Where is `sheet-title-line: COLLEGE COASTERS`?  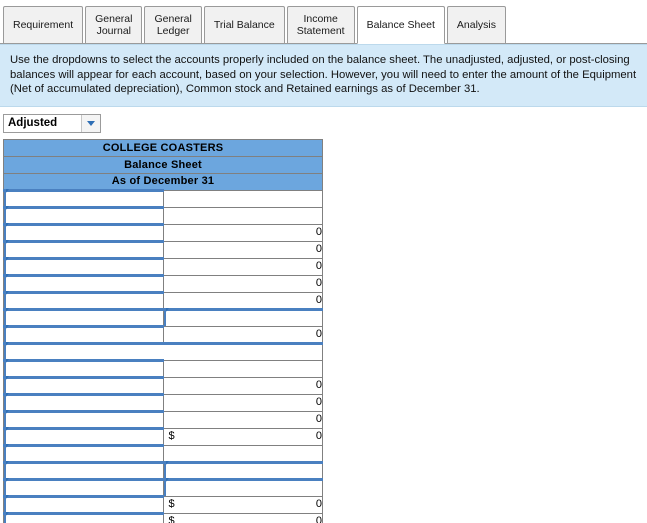 sheet-title-line: COLLEGE COASTERS is located at coordinates (163, 147).